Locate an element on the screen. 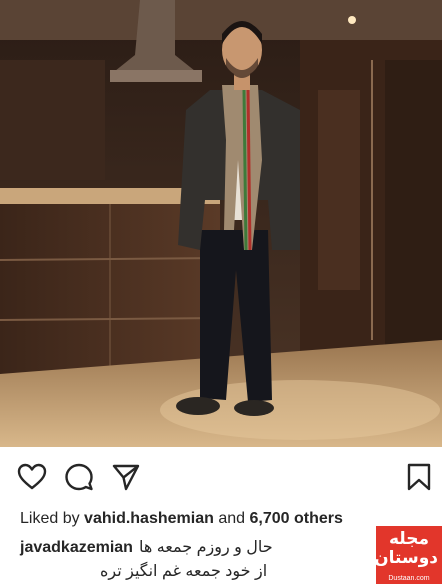 This screenshot has height=584, width=442. likes-prefix: Liked by is located at coordinates (50, 518).